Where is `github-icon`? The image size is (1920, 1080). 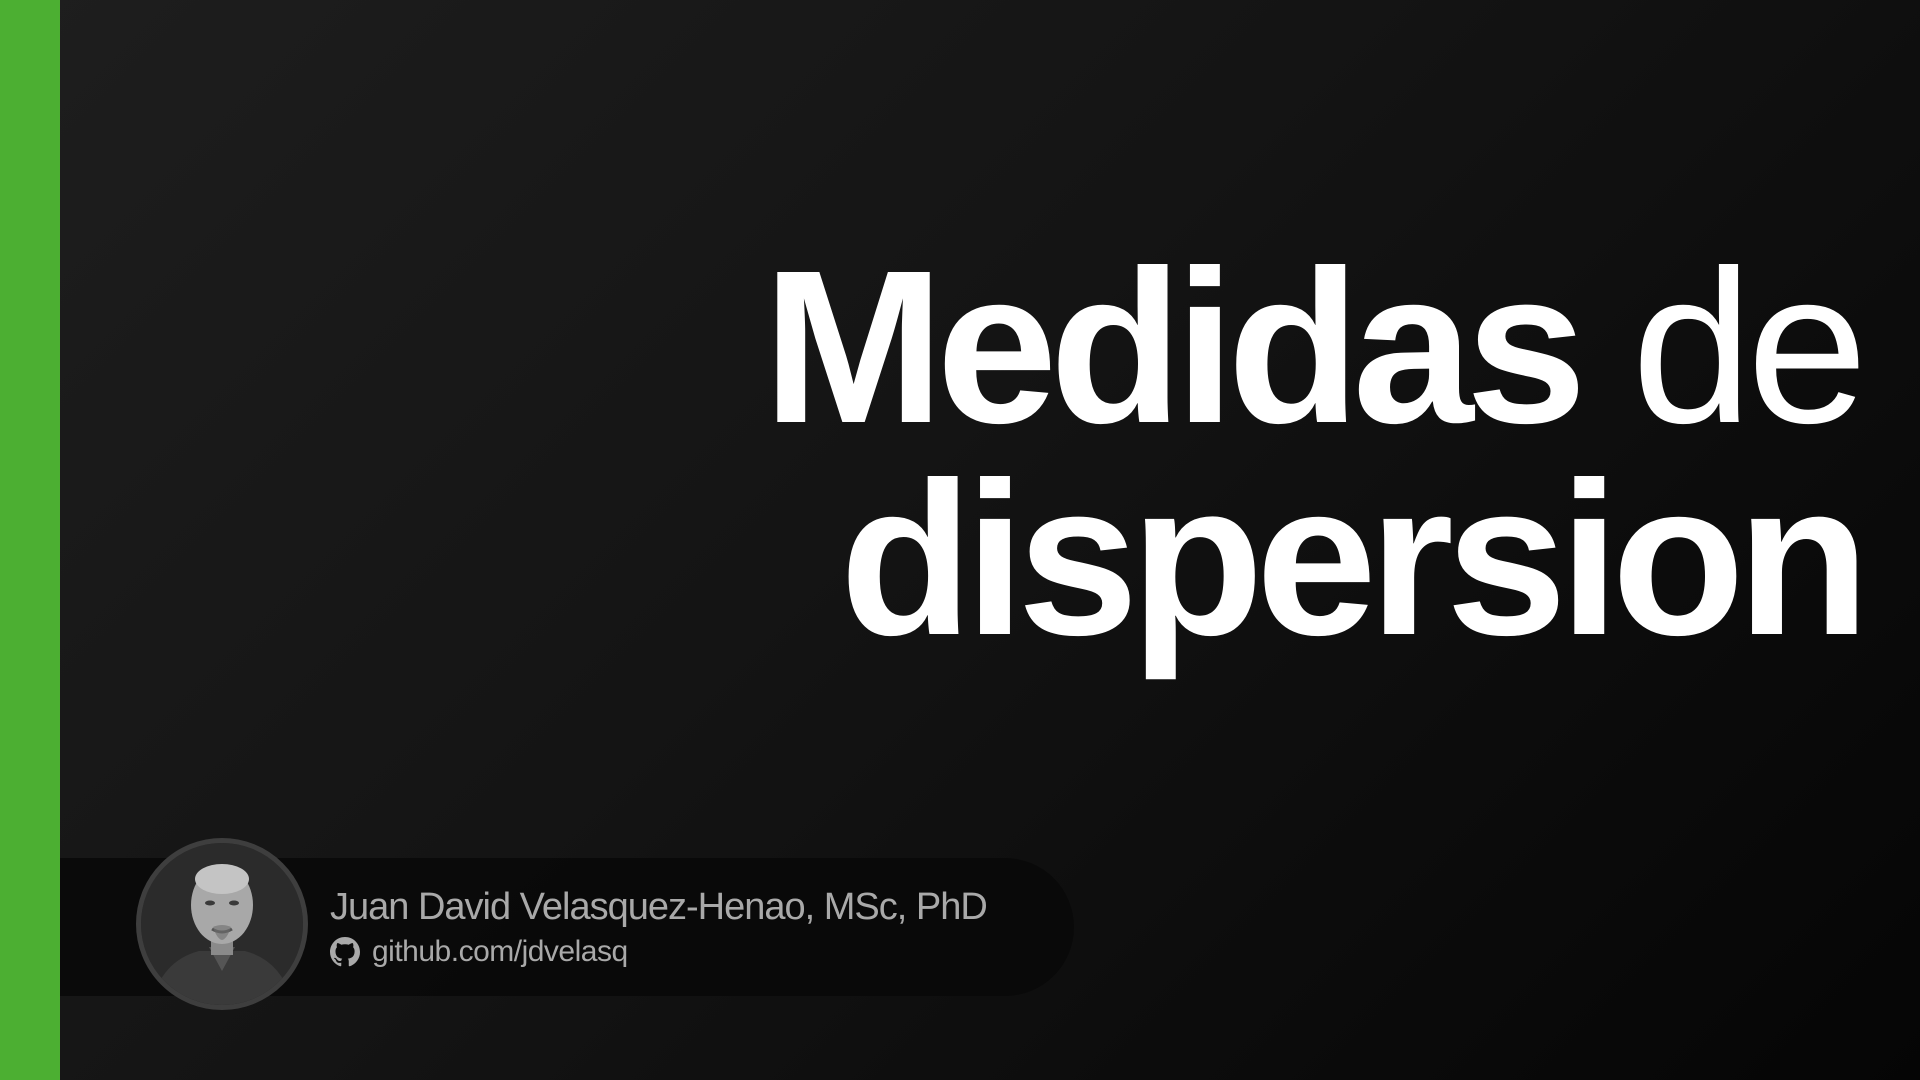 github-icon is located at coordinates (345, 952).